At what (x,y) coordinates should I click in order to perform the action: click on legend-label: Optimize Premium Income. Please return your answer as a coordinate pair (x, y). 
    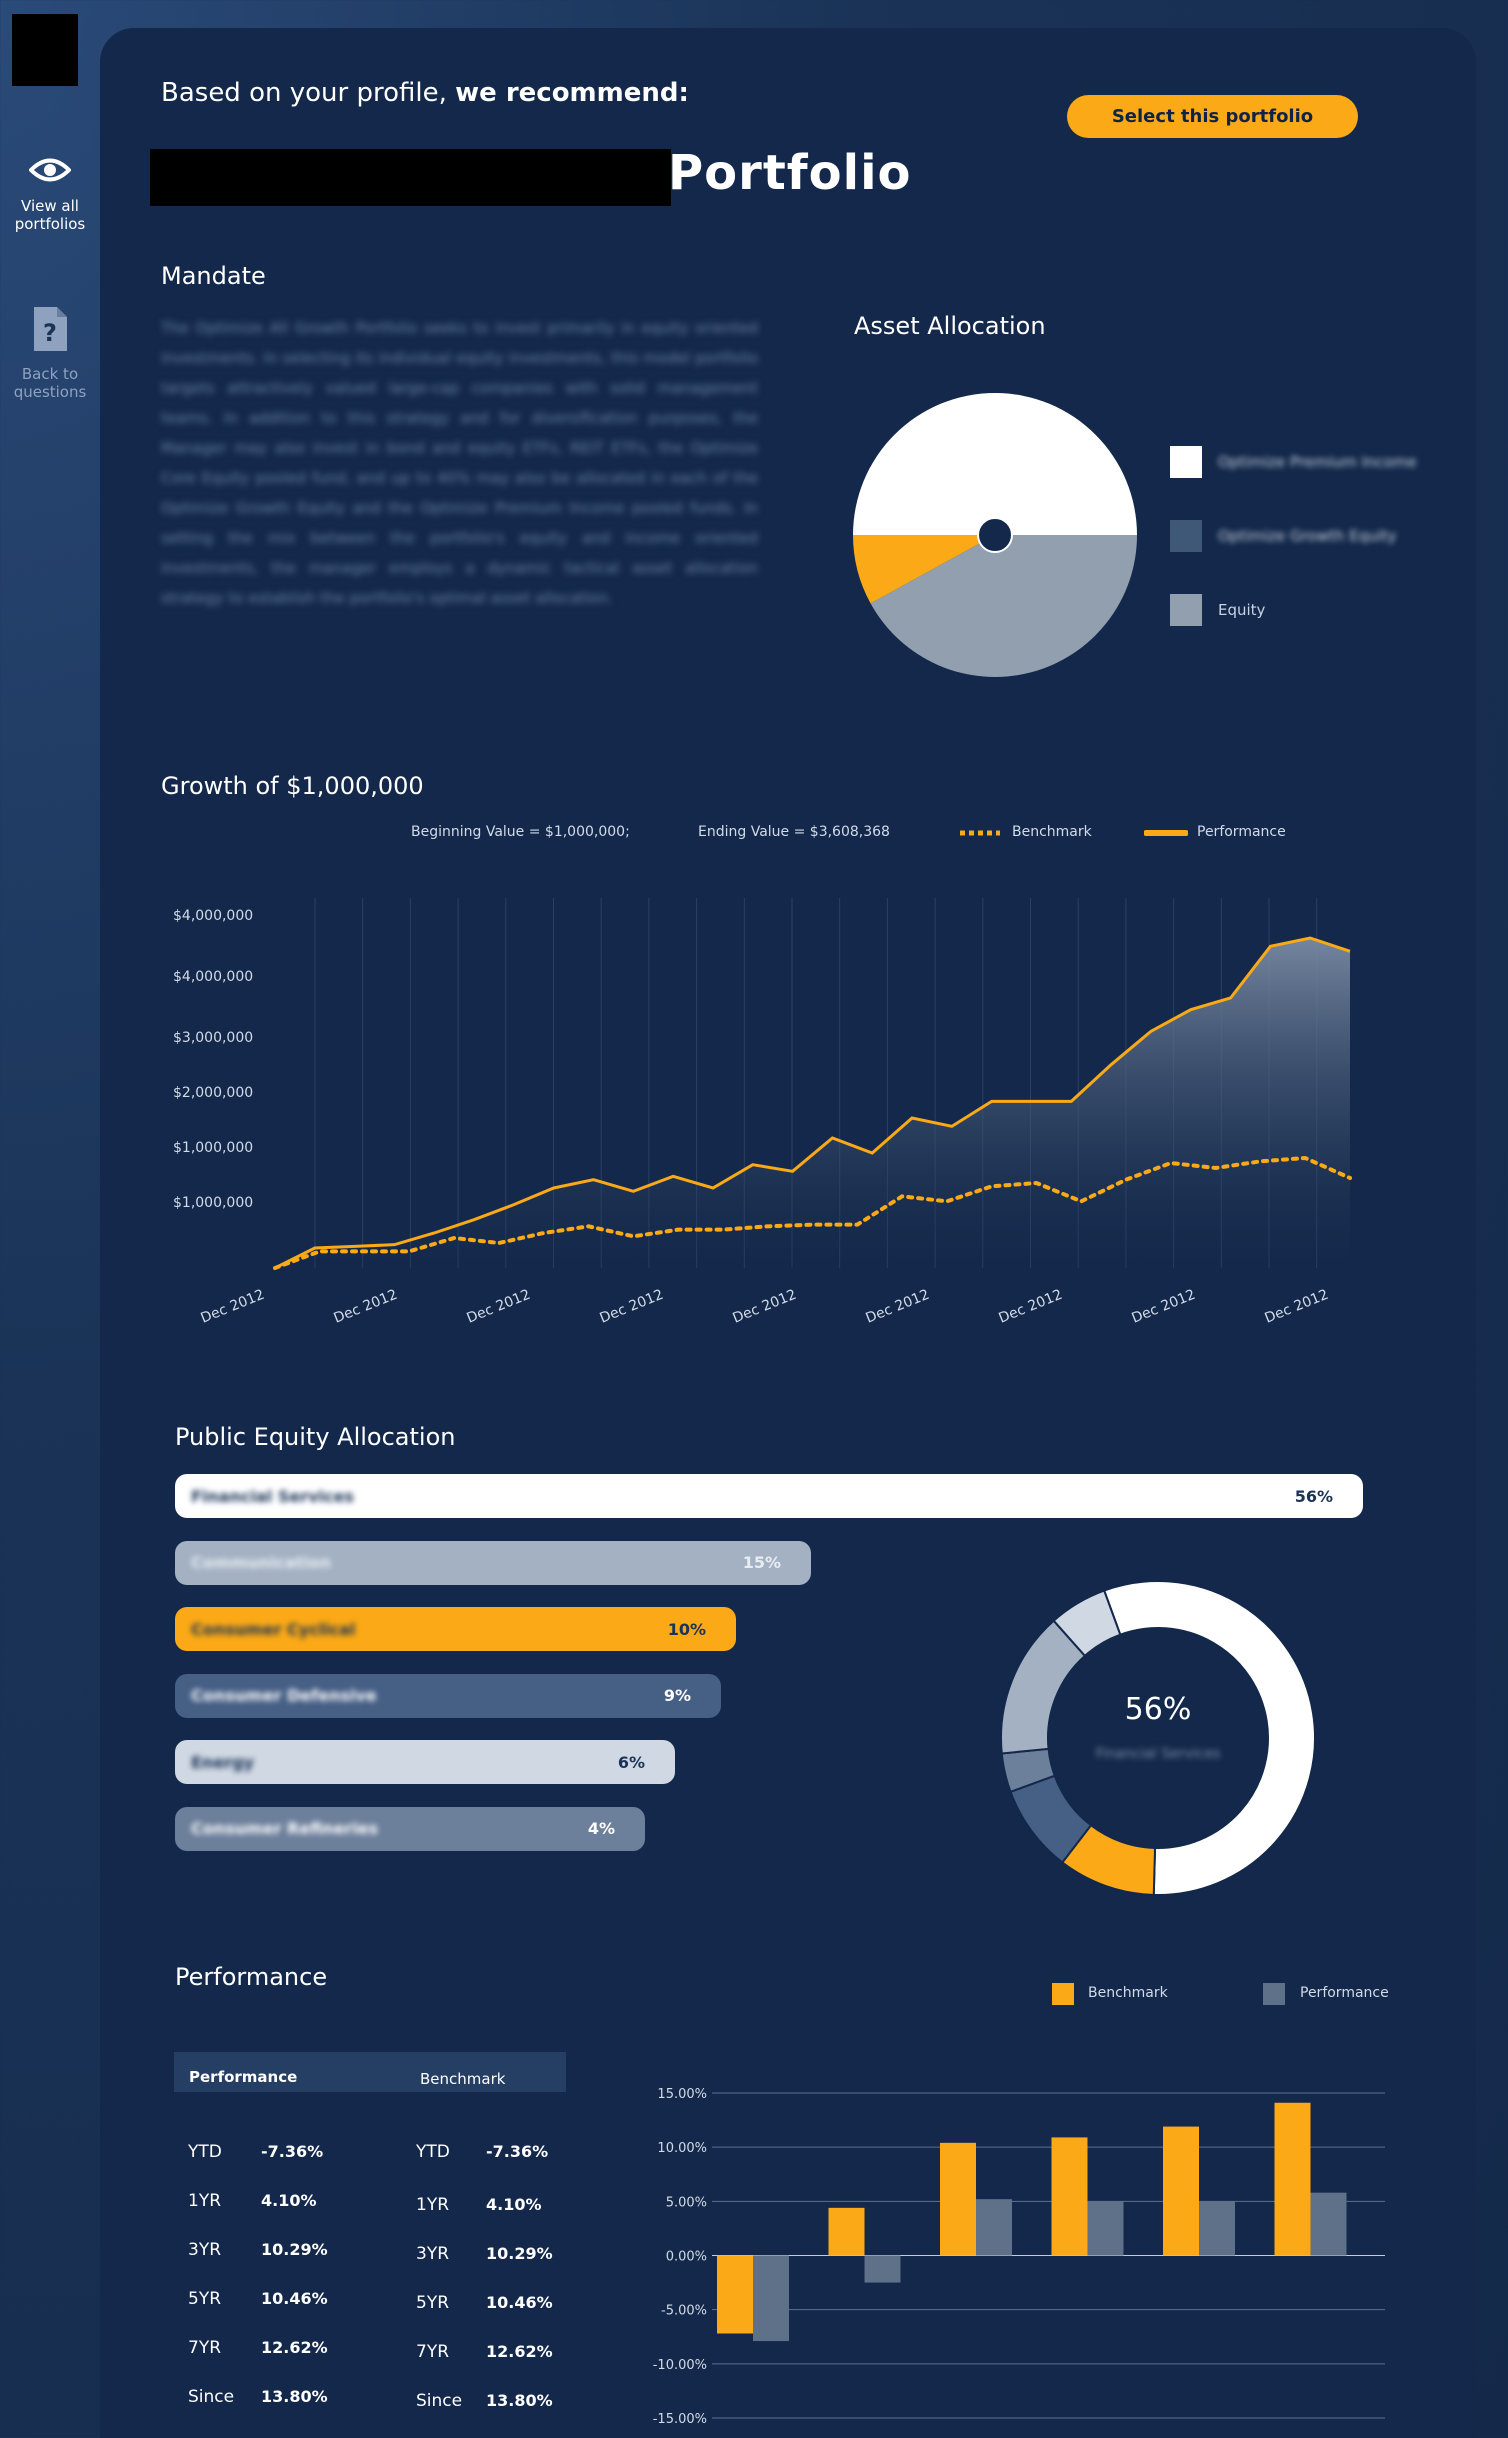
    Looking at the image, I should click on (1317, 462).